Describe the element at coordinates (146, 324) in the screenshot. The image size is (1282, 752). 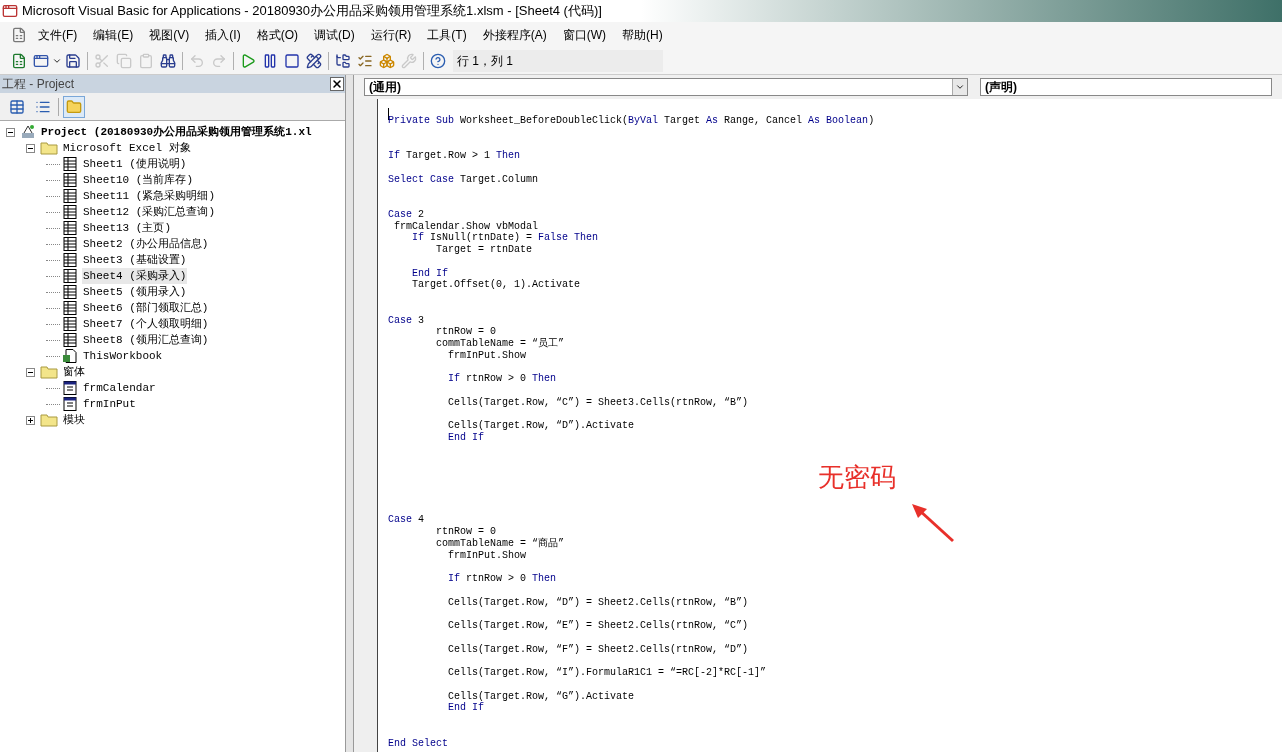
I see `tree-item: Sheet7 (个人领取明细)` at that location.